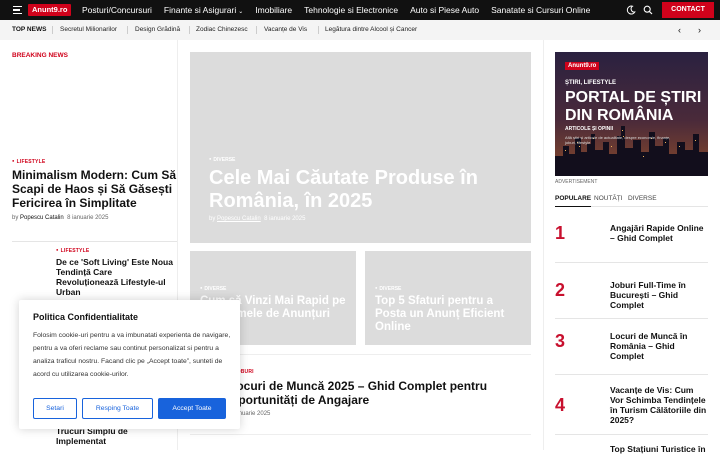 This screenshot has height=454, width=720. I want to click on column-divider, so click(543, 245).